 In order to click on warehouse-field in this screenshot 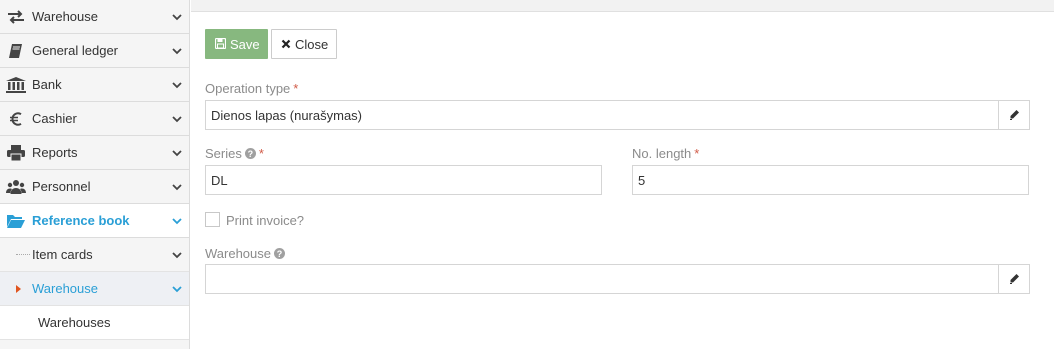, I will do `click(602, 279)`.